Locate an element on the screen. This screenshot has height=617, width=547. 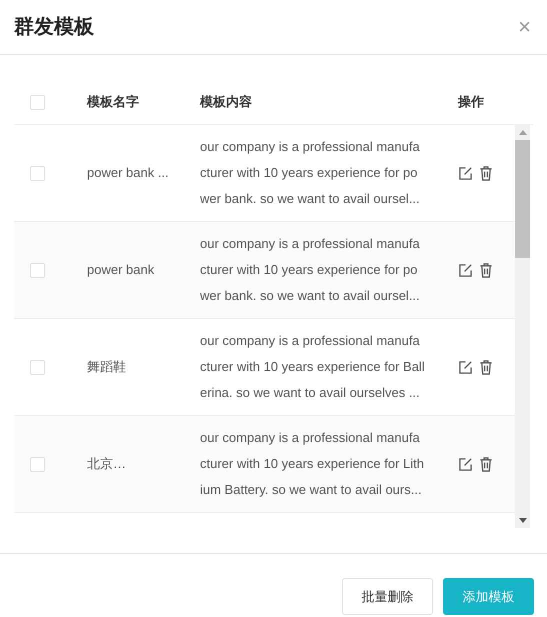
column-header: 操作 is located at coordinates (471, 102).